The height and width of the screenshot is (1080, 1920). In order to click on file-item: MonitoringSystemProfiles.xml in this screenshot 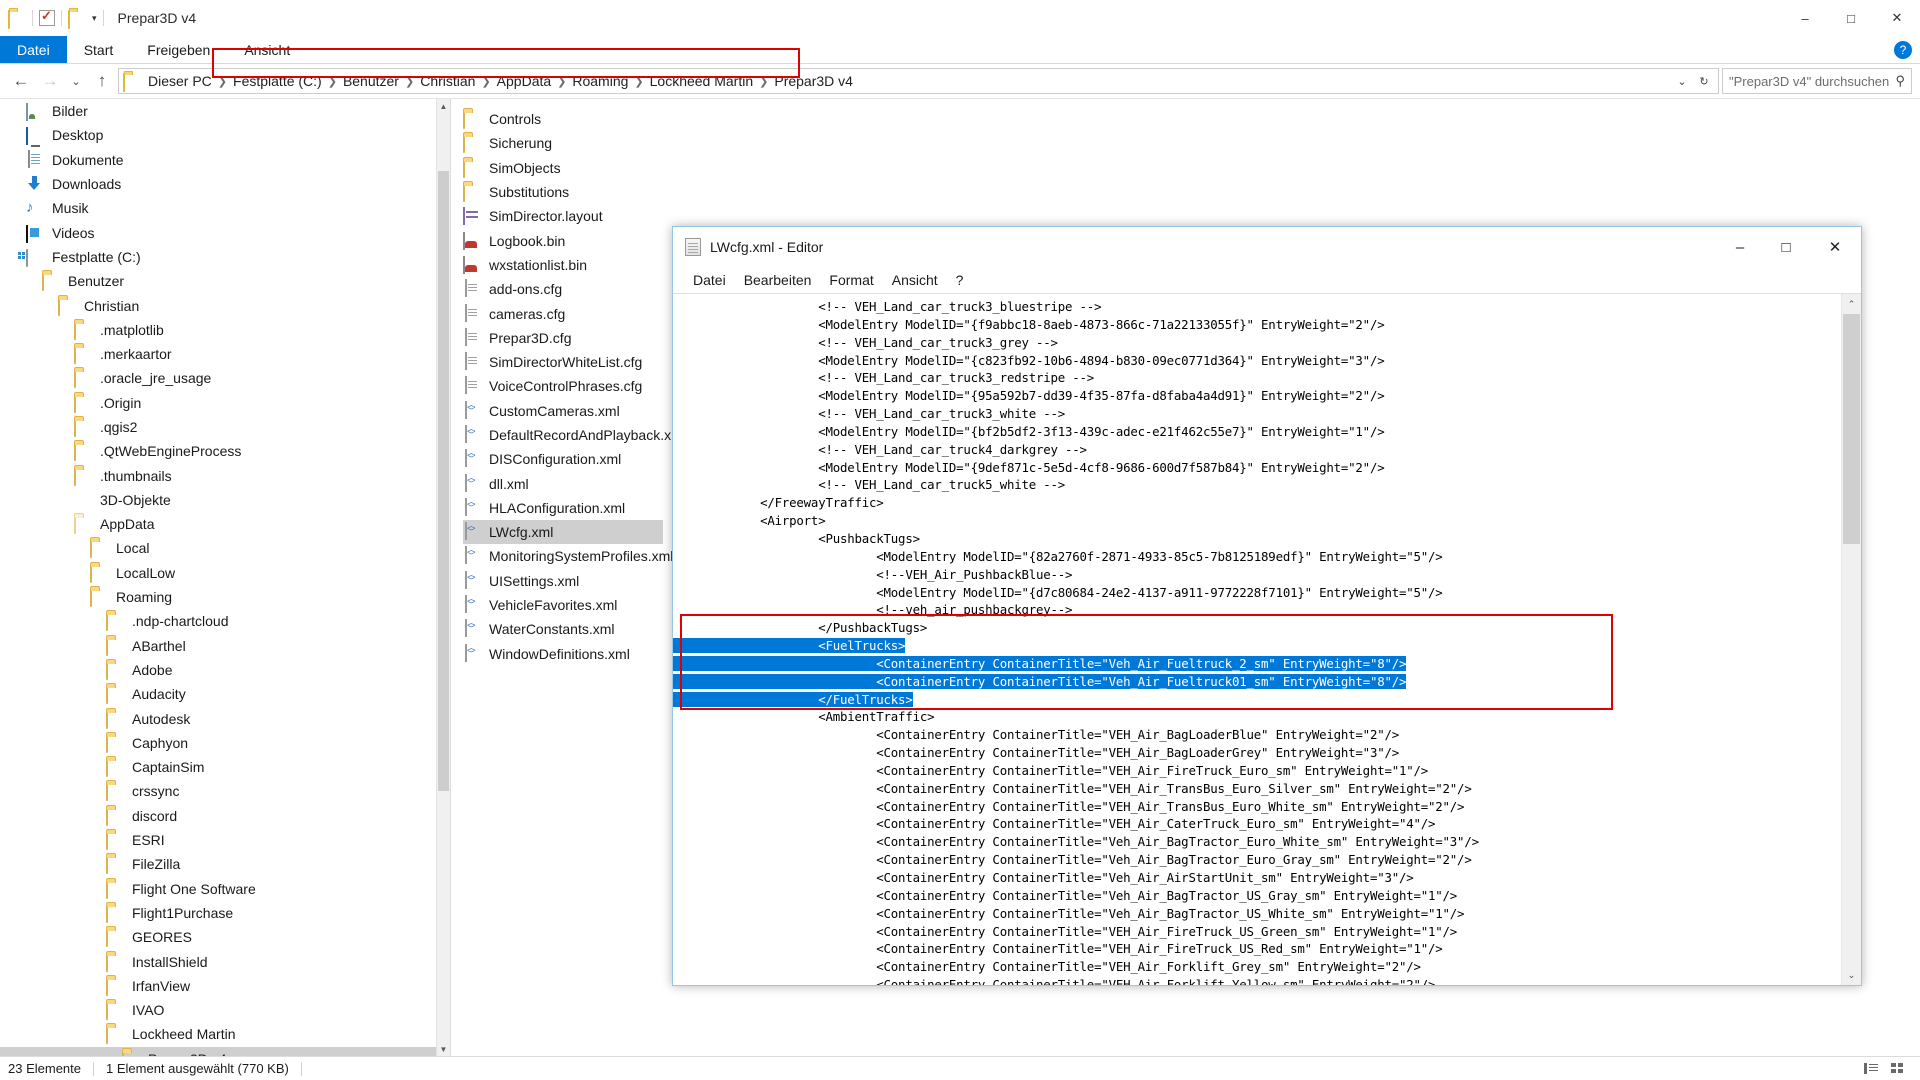, I will do `click(568, 556)`.